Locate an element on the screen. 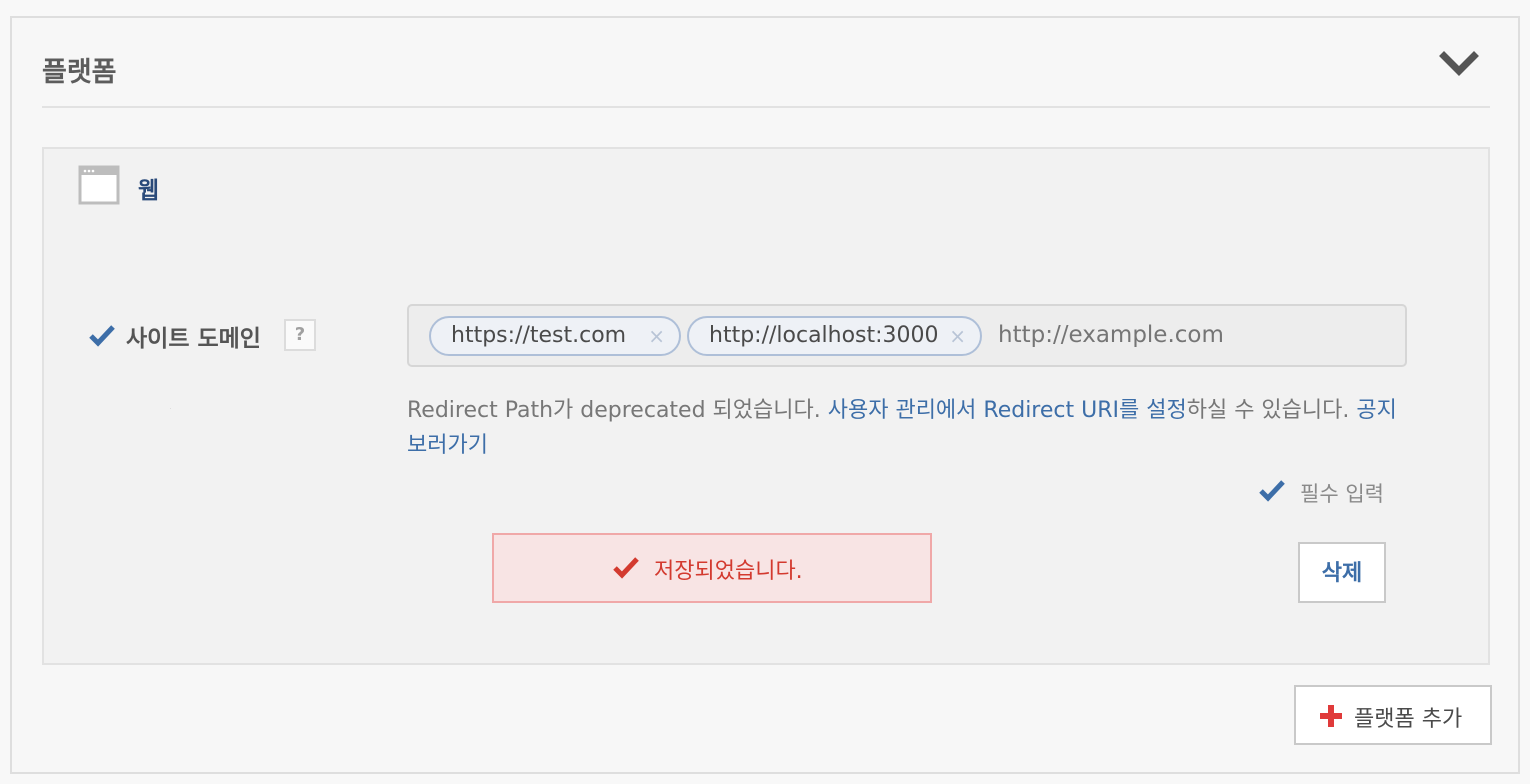 This screenshot has width=1530, height=784. site-domain-label: 사이트 도메인 is located at coordinates (193, 339).